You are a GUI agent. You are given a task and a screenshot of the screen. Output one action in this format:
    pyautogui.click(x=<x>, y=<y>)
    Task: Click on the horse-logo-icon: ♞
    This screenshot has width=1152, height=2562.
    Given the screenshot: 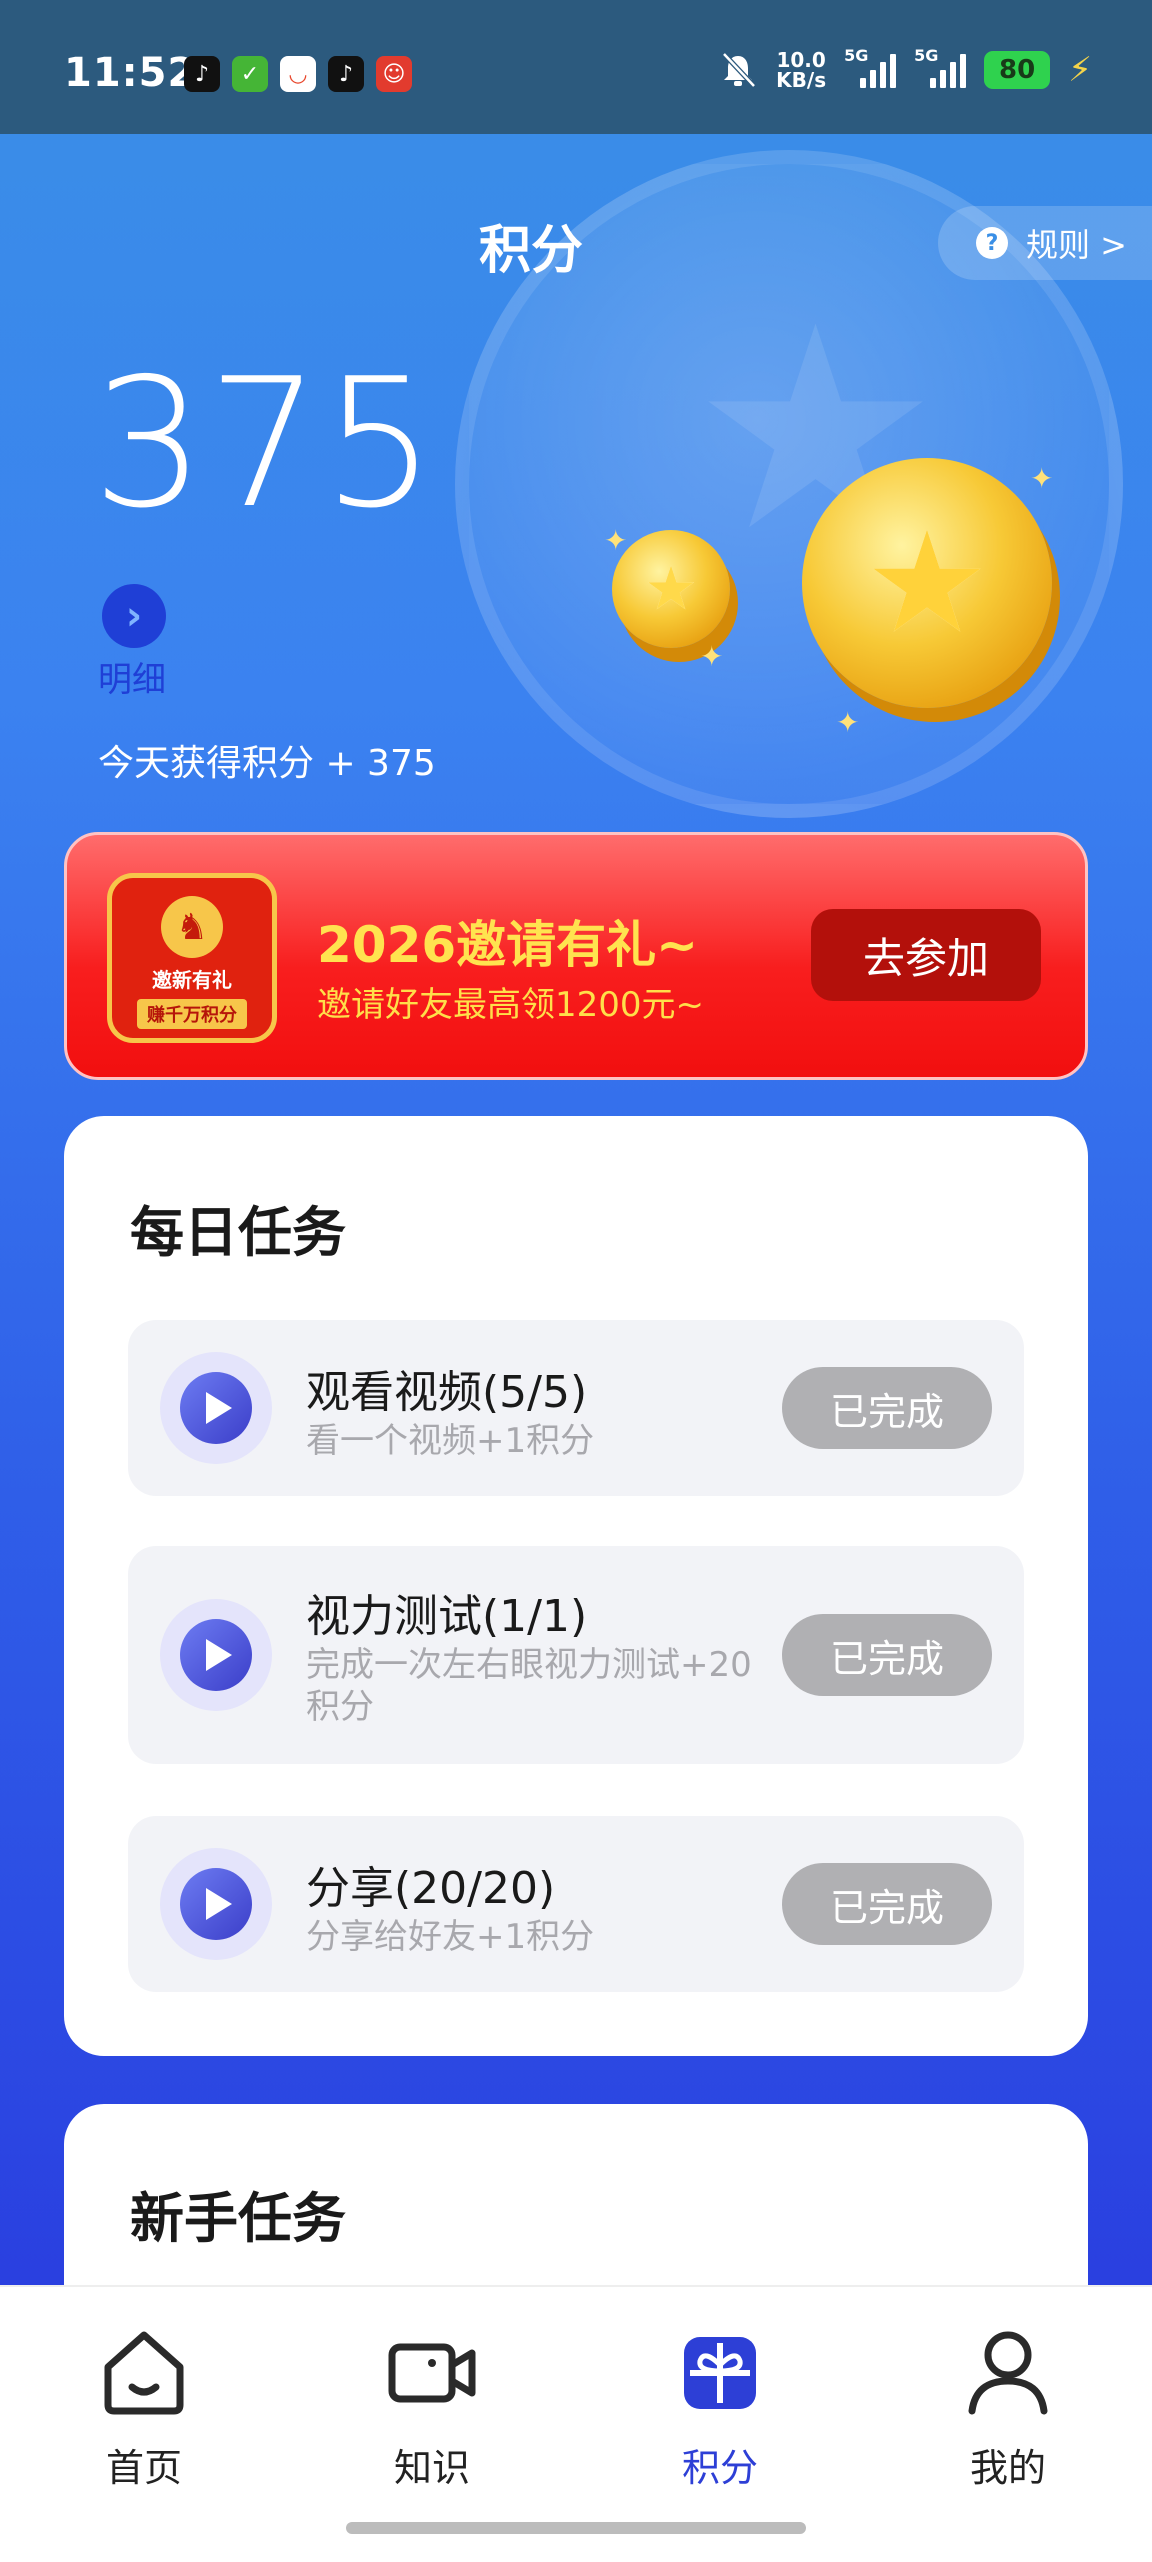 What is the action you would take?
    pyautogui.click(x=192, y=927)
    